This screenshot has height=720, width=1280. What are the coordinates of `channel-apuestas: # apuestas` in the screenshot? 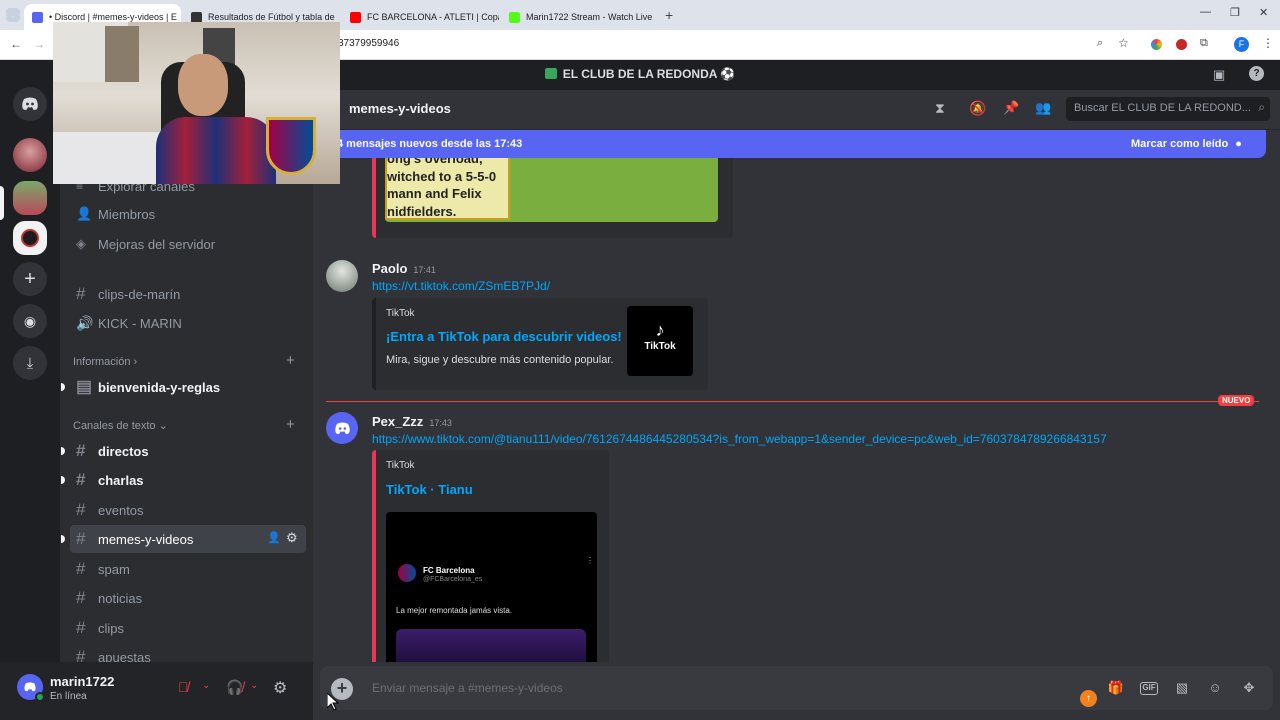 It's located at (188, 652).